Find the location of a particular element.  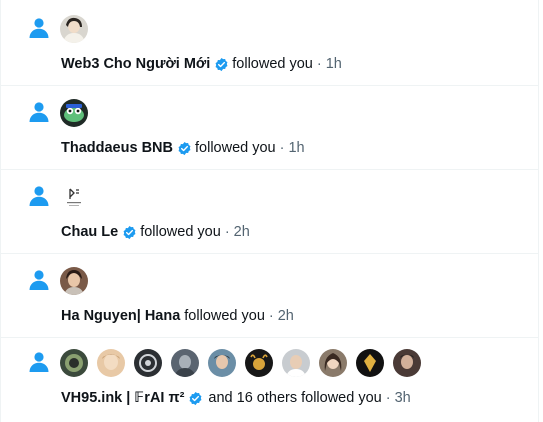

user-name-link: VH95.ink | 𝔽rAI π² is located at coordinates (122, 398).